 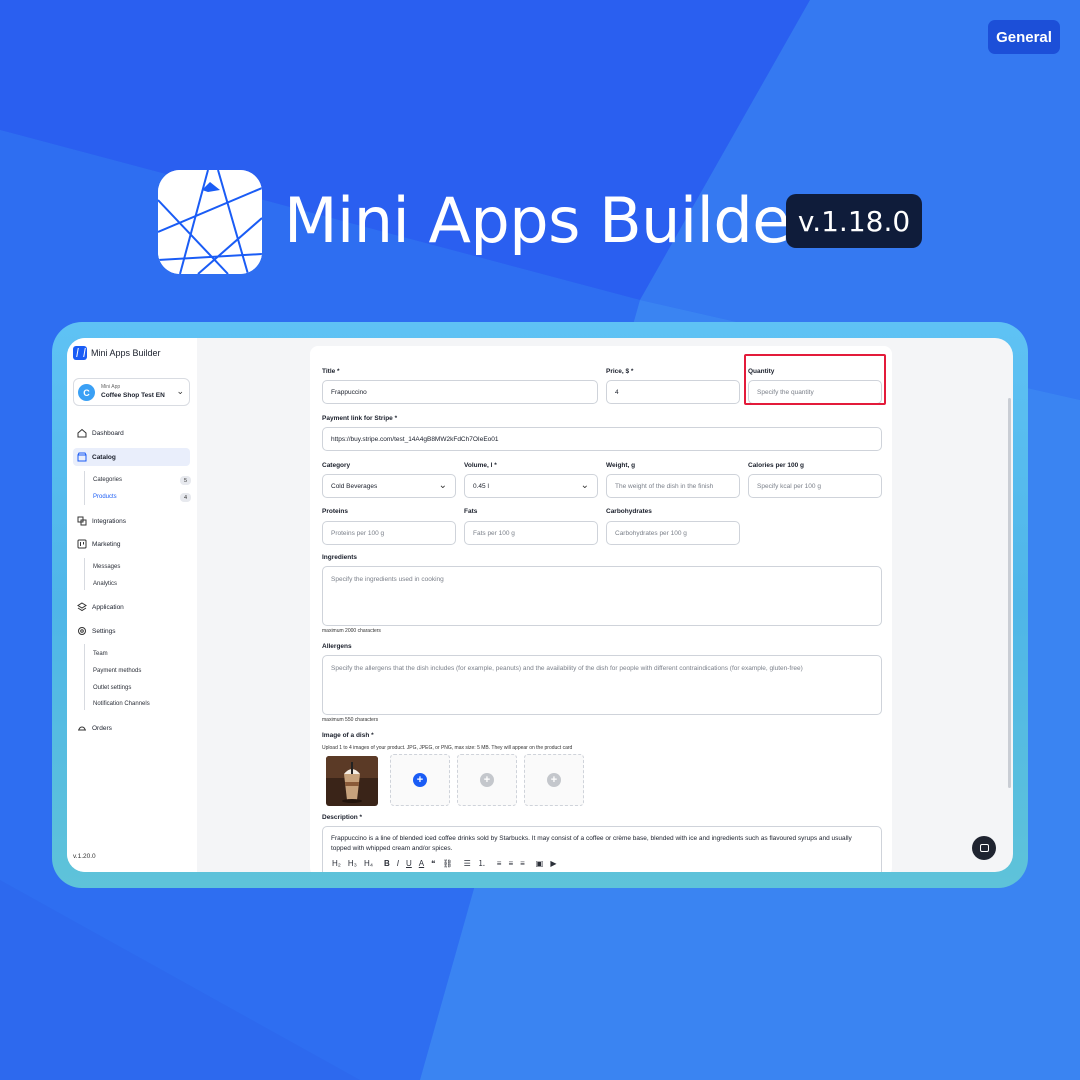 What do you see at coordinates (673, 486) in the screenshot?
I see `weight-input: The weight of the dish in the finish` at bounding box center [673, 486].